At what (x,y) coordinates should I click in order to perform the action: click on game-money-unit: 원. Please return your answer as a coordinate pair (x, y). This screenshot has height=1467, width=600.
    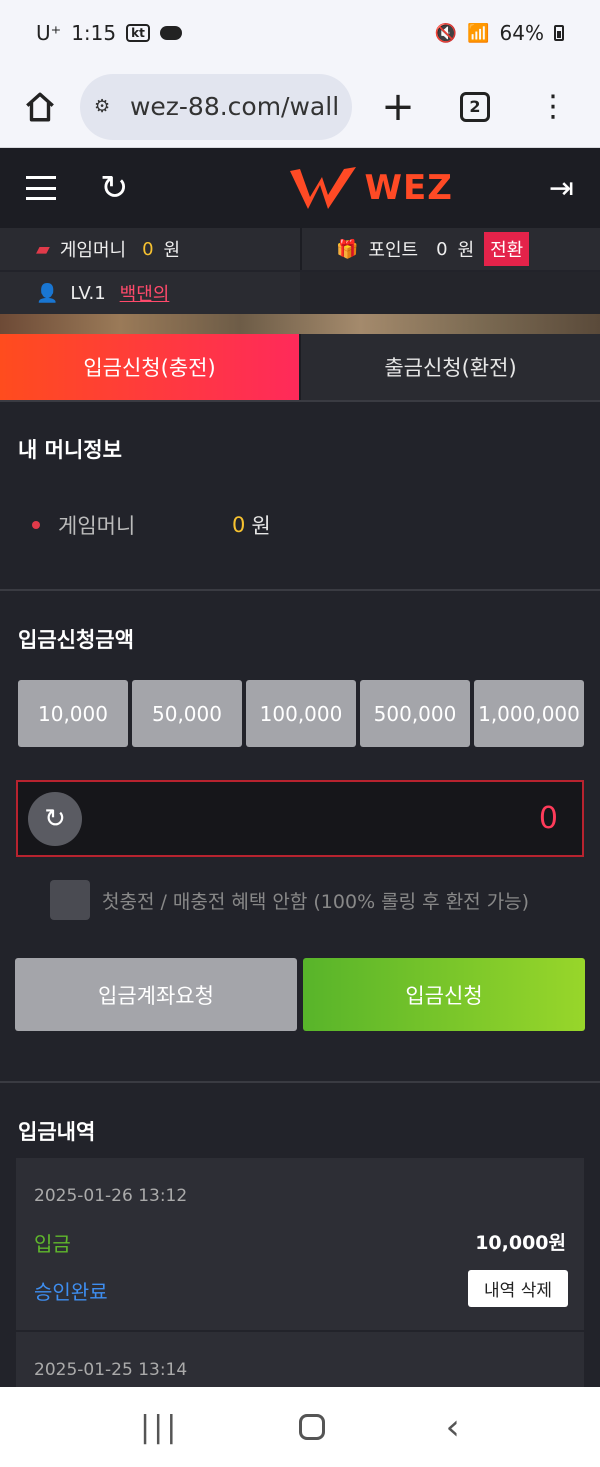
    Looking at the image, I should click on (172, 250).